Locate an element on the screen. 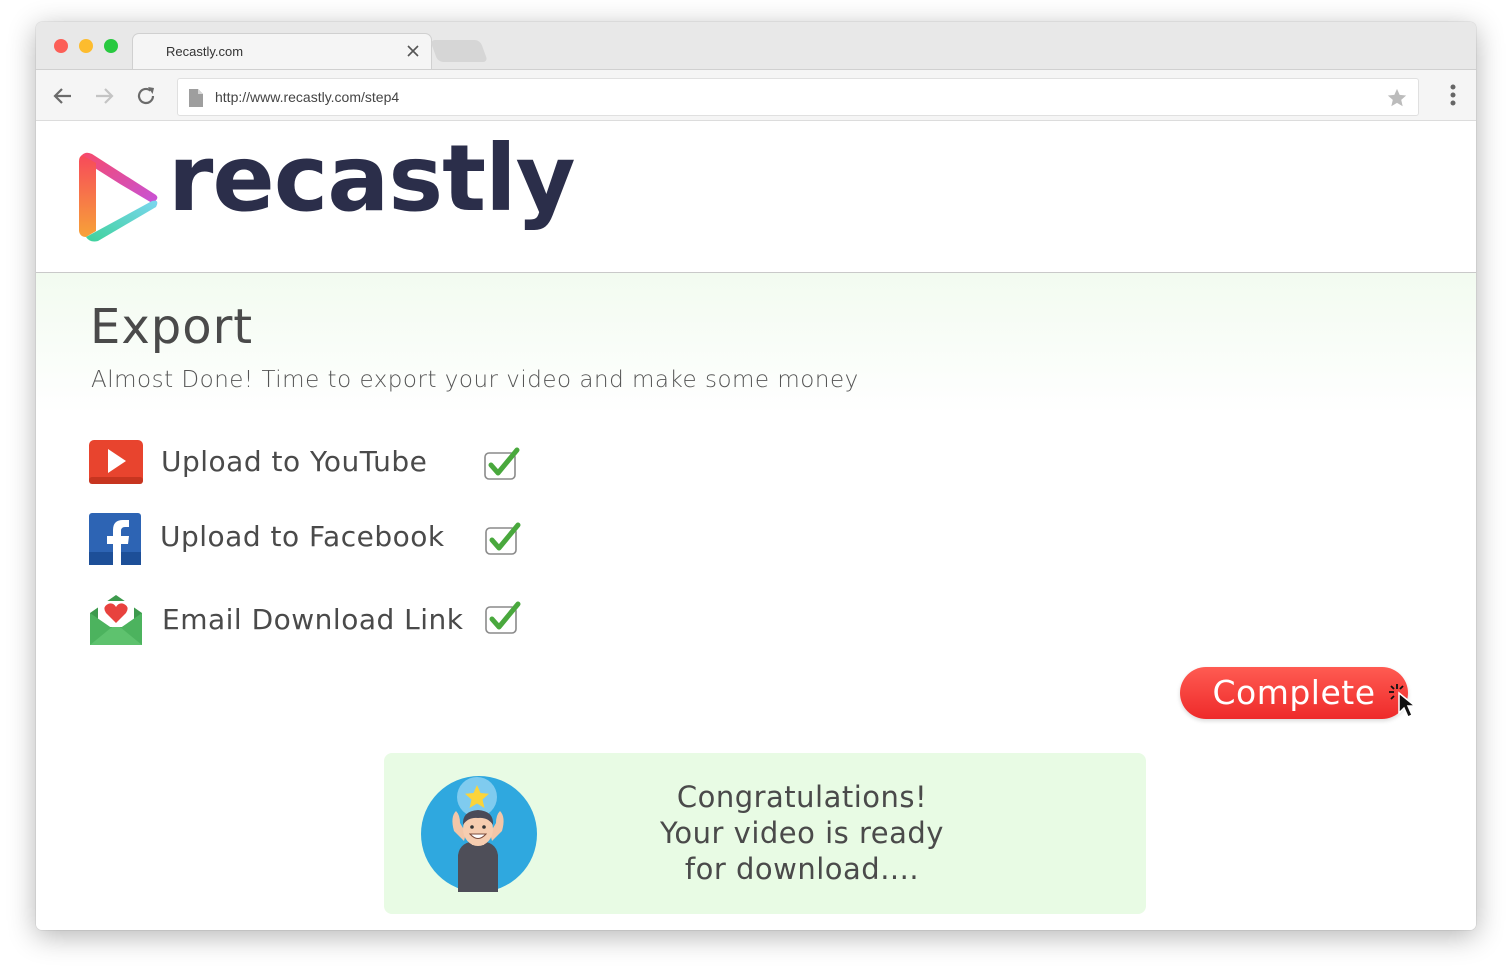  forward-arrow-icon is located at coordinates (104, 96).